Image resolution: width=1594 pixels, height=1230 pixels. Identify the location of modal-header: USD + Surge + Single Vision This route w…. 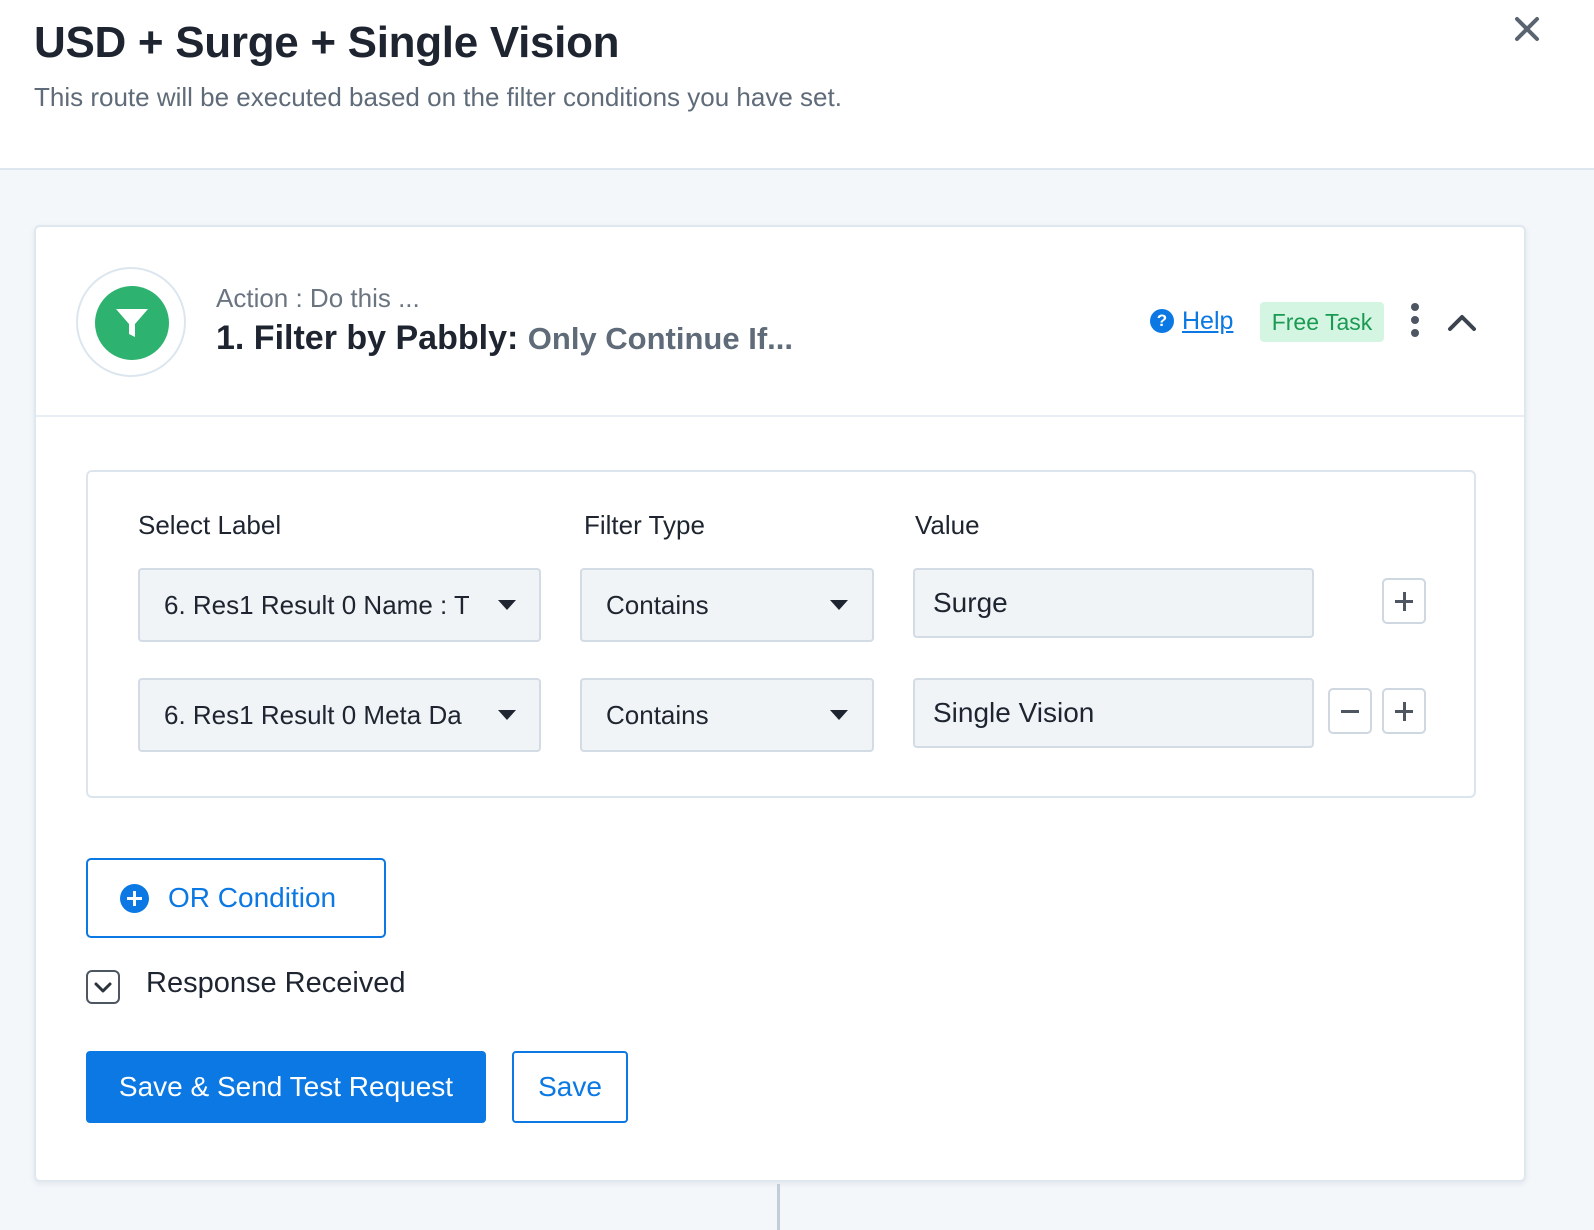
(797, 85).